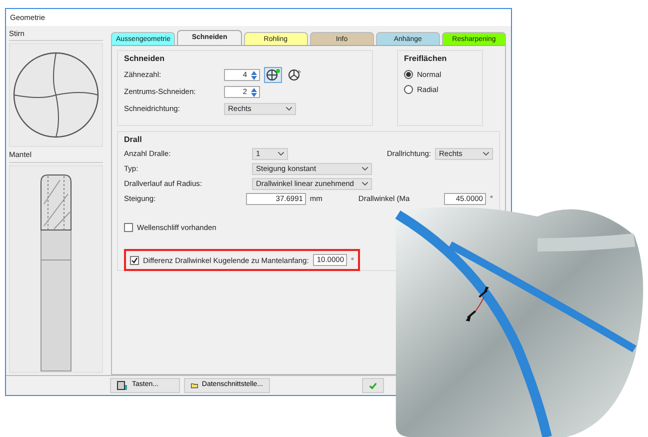  I want to click on folder-icon, so click(194, 385).